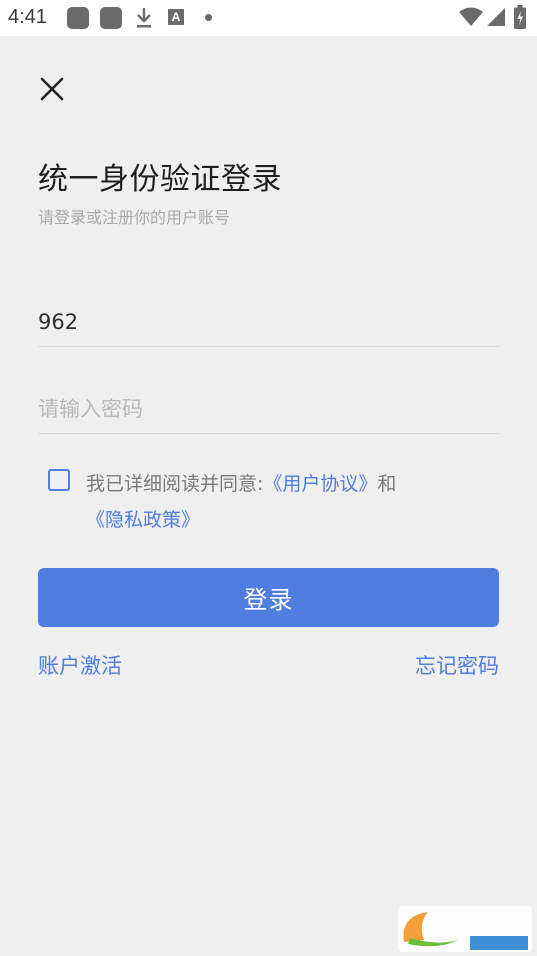  What do you see at coordinates (160, 179) in the screenshot?
I see `page-title: 统一身份验证登录` at bounding box center [160, 179].